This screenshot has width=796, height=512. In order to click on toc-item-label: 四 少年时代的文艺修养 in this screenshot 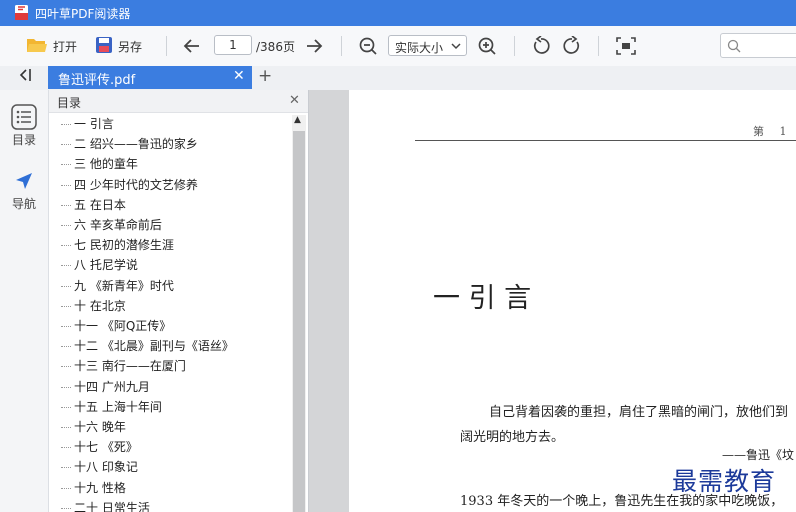, I will do `click(136, 184)`.